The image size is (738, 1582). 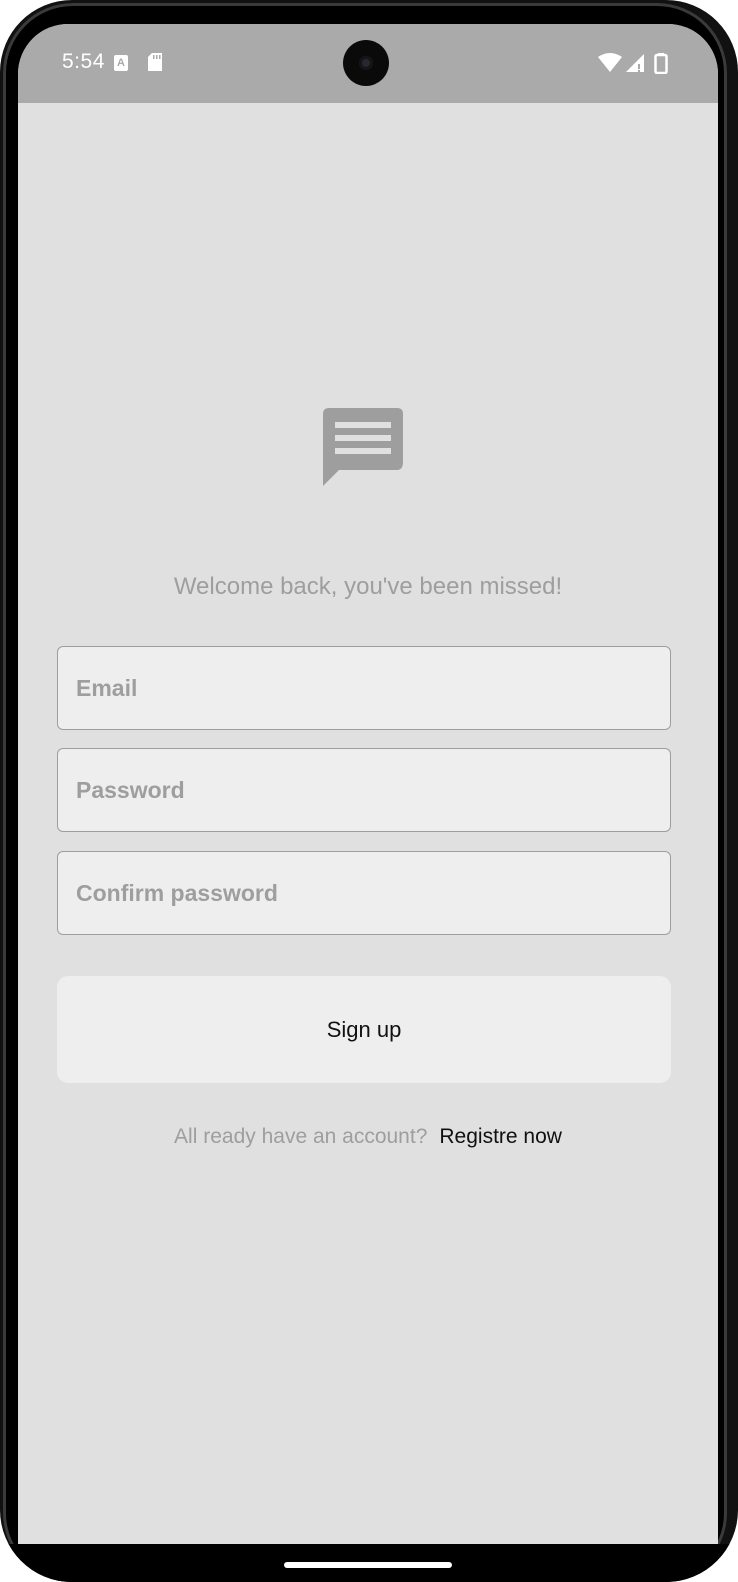 I want to click on cell-signal-icon, so click(x=635, y=63).